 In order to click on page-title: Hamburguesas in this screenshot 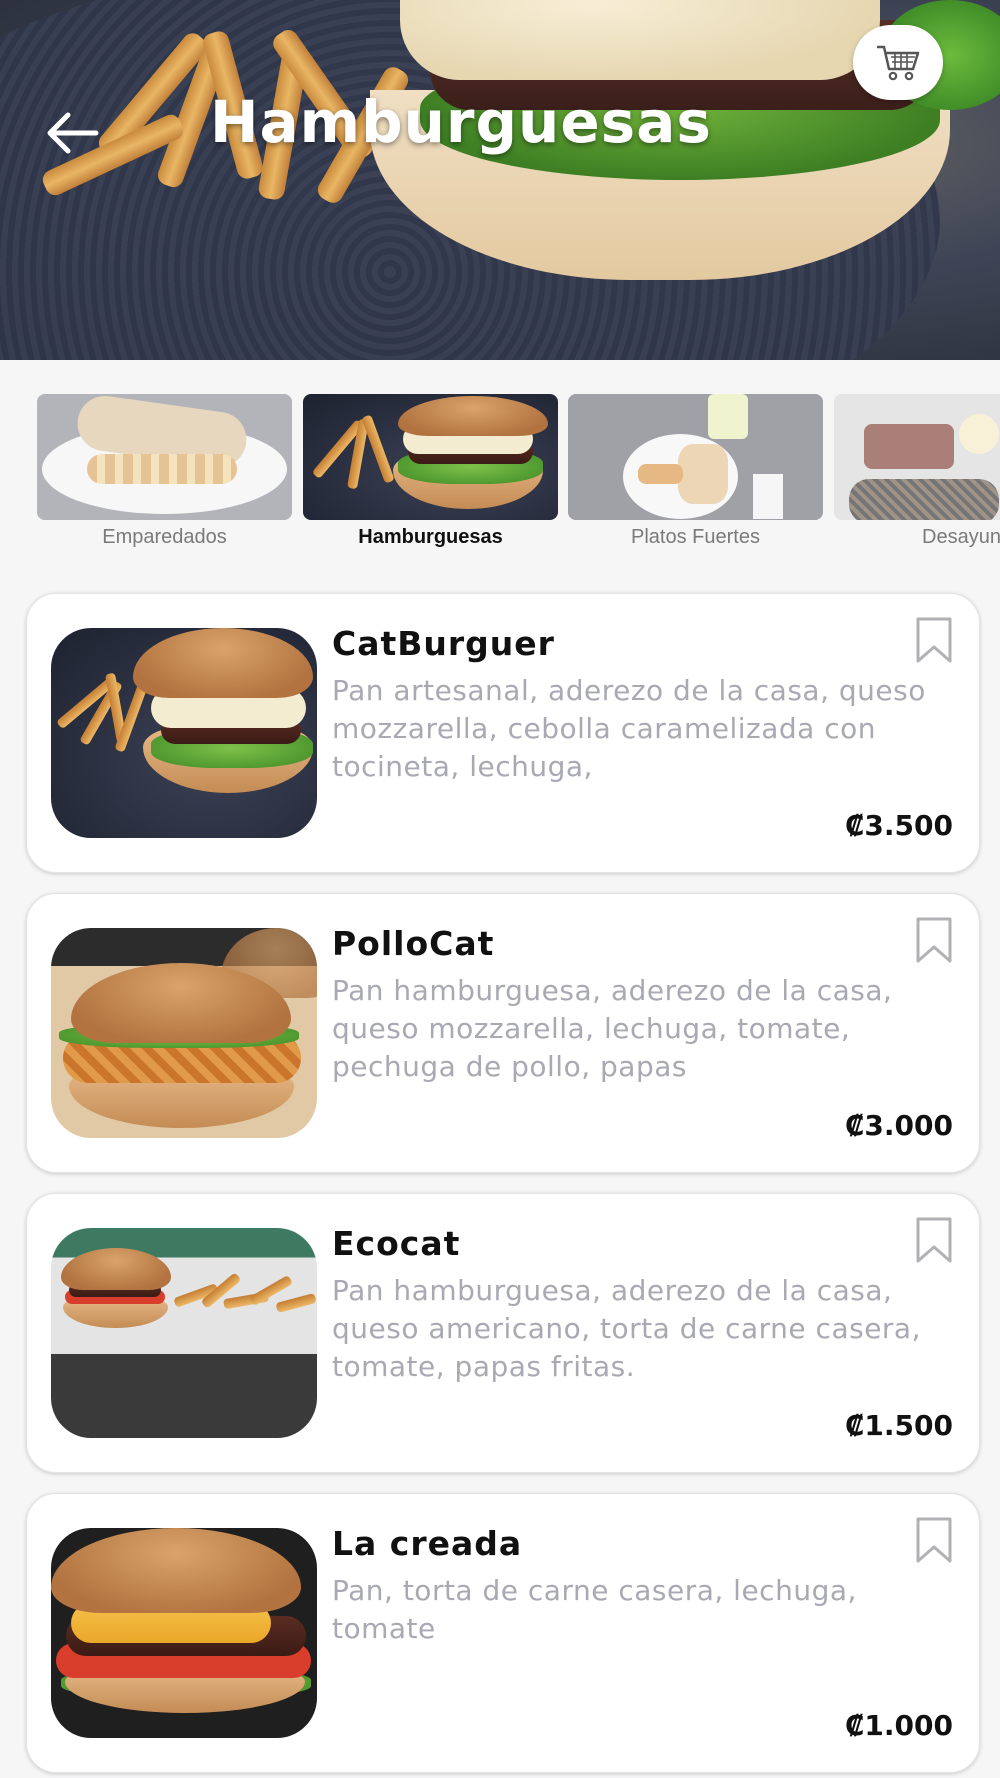, I will do `click(461, 122)`.